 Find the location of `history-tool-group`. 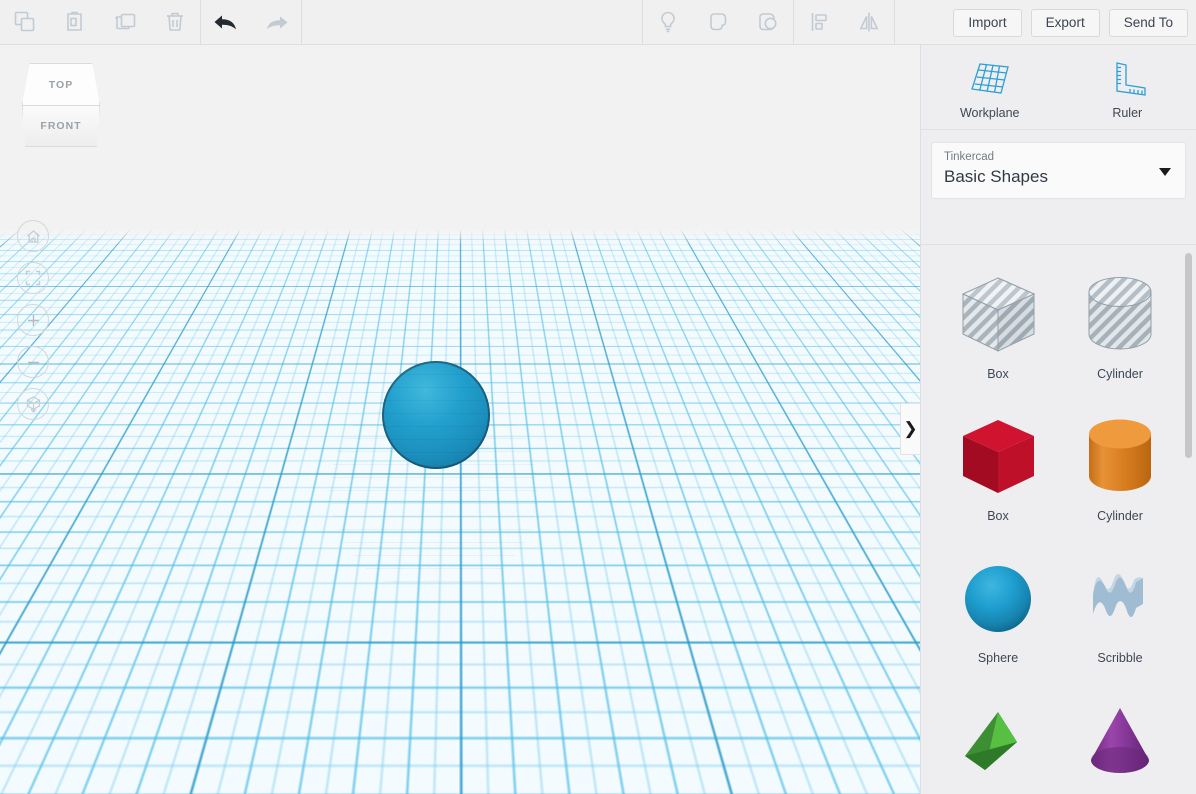

history-tool-group is located at coordinates (251, 22).